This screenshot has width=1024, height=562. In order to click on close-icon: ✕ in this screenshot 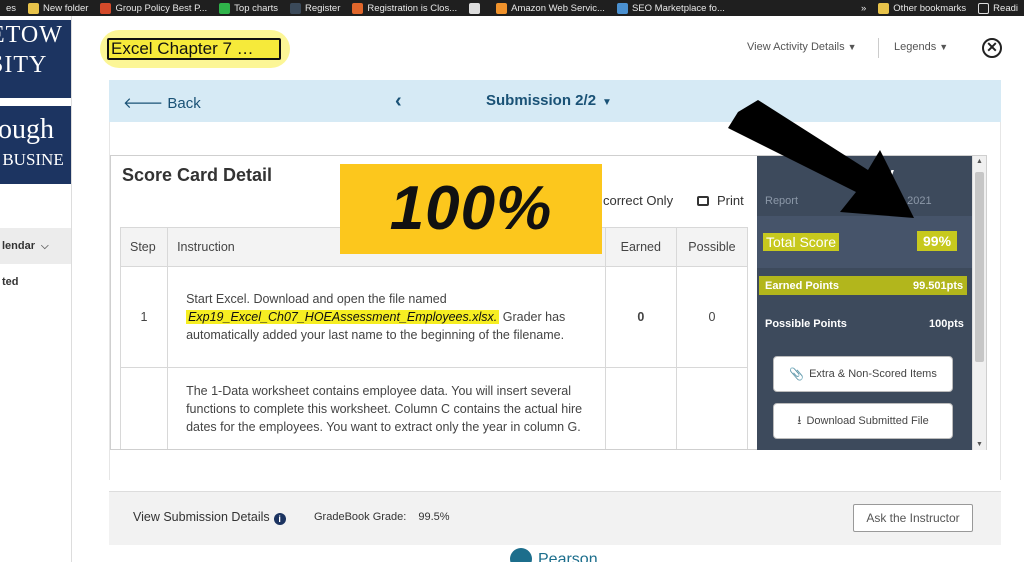, I will do `click(992, 47)`.